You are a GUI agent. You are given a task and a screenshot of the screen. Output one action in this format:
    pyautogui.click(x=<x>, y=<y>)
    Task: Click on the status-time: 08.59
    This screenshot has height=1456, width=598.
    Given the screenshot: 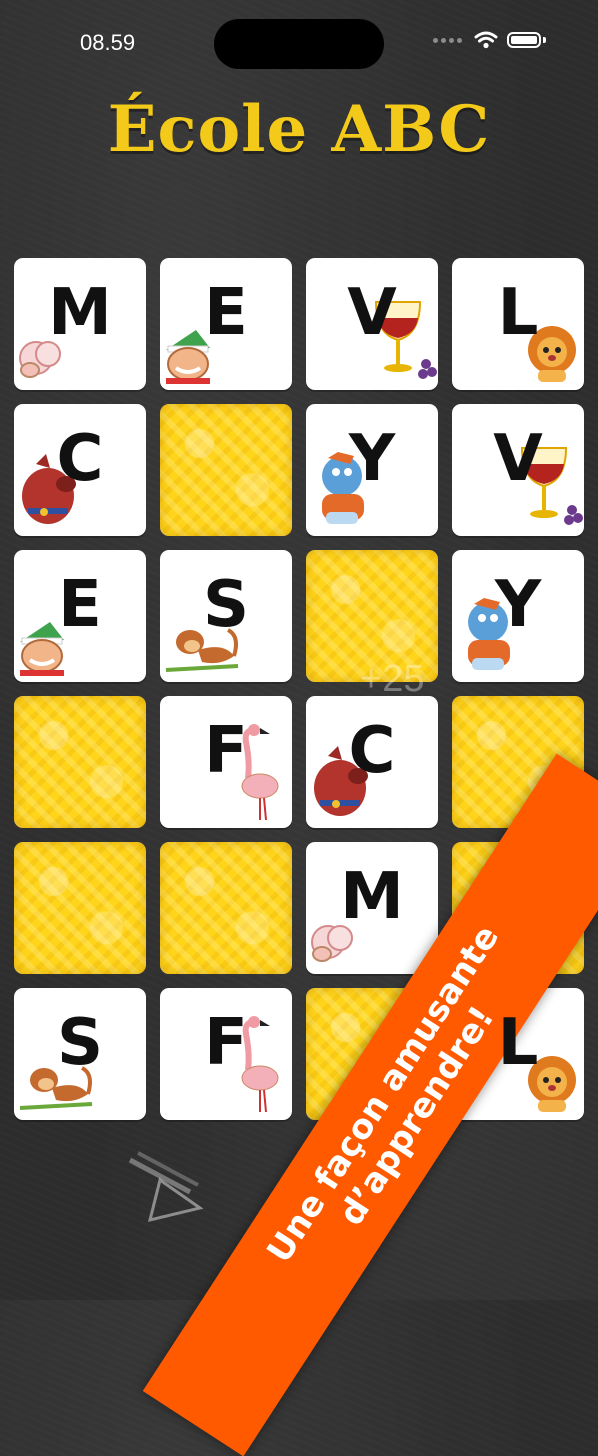 What is the action you would take?
    pyautogui.click(x=108, y=42)
    